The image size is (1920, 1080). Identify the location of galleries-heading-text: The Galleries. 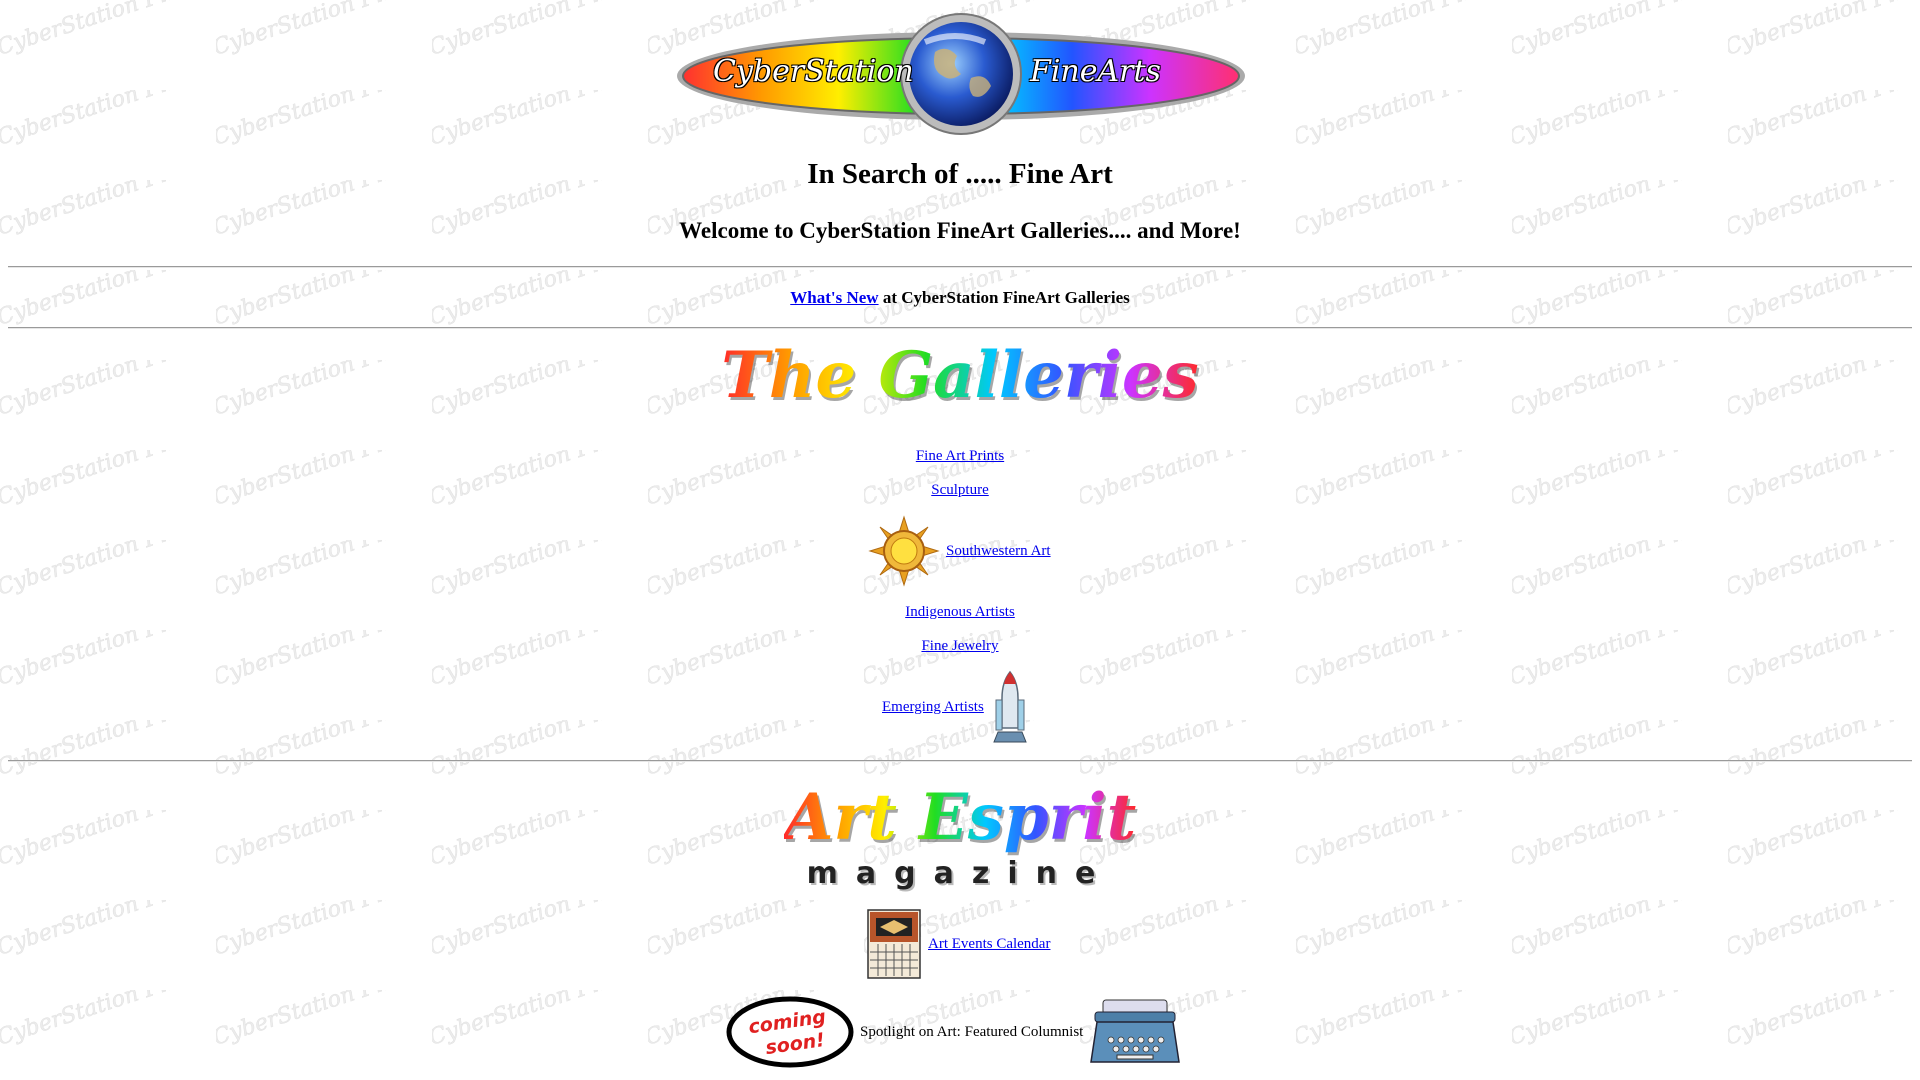
(960, 375).